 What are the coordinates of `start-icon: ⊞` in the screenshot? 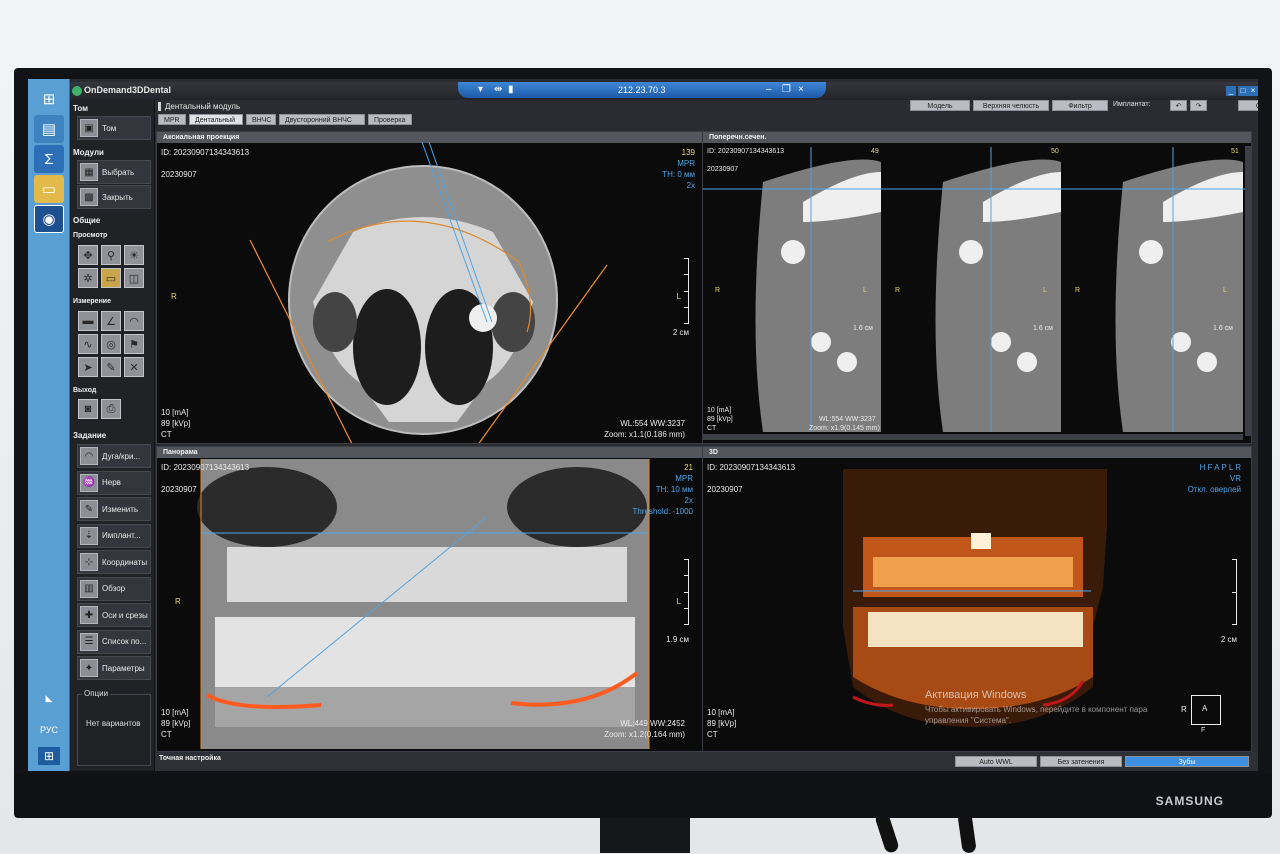 It's located at (49, 756).